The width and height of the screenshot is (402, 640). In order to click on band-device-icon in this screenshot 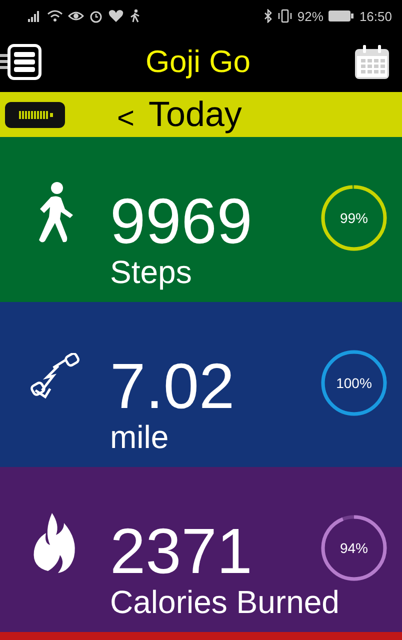, I will do `click(35, 115)`.